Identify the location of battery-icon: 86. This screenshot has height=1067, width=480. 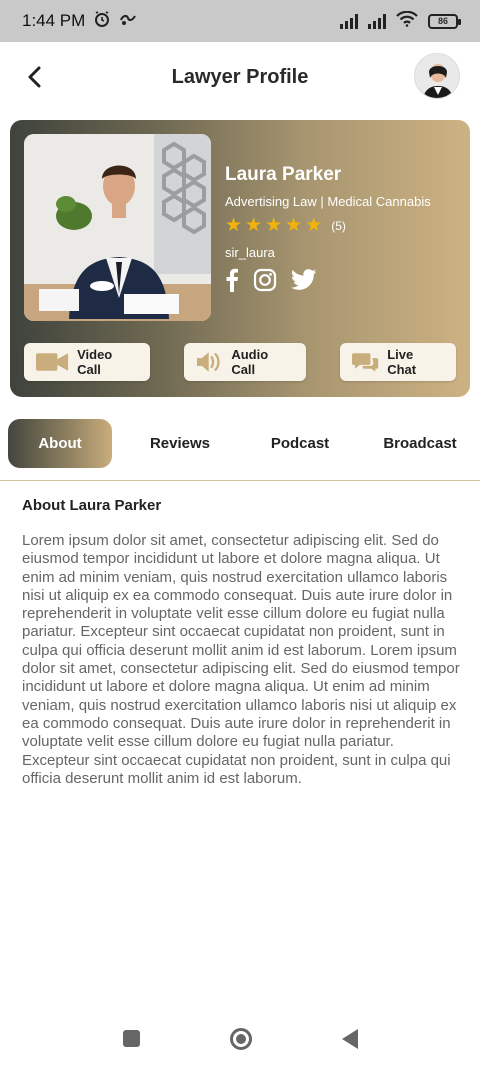
(444, 21).